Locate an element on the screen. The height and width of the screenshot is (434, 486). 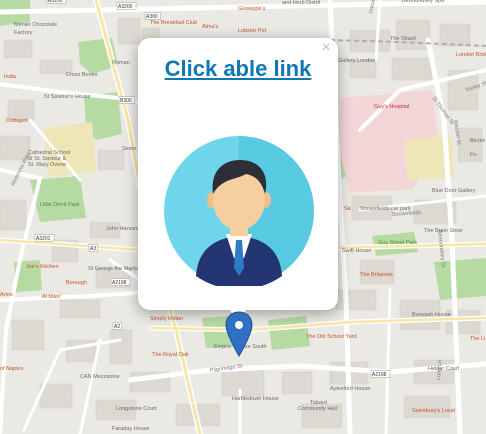
map-label: Sa is located at coordinates (348, 209).